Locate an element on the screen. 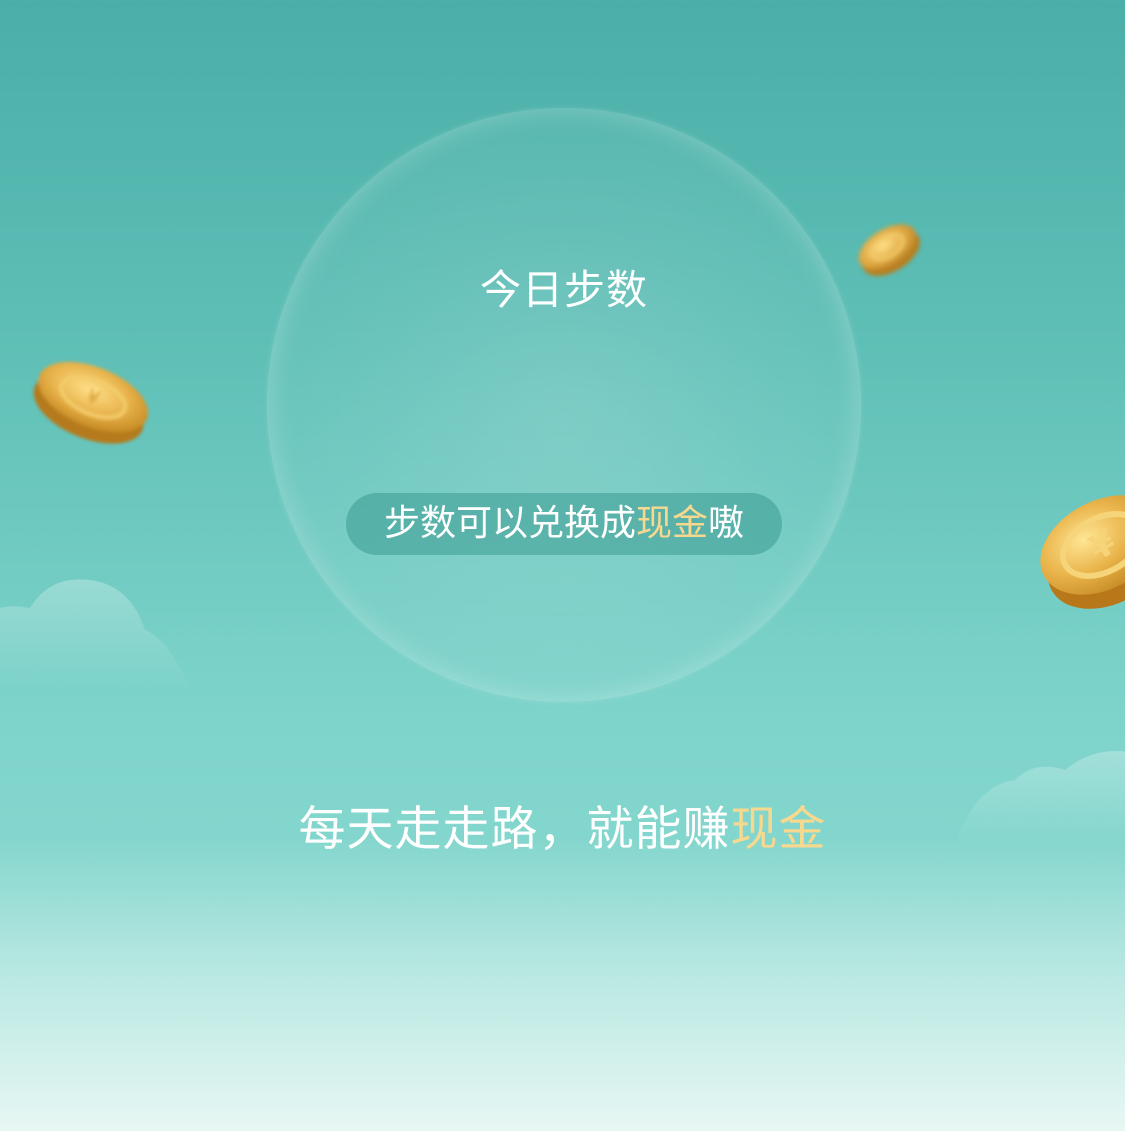 This screenshot has height=1131, width=1125. exchange-hint-text: 步数可以兑换成 is located at coordinates (509, 523).